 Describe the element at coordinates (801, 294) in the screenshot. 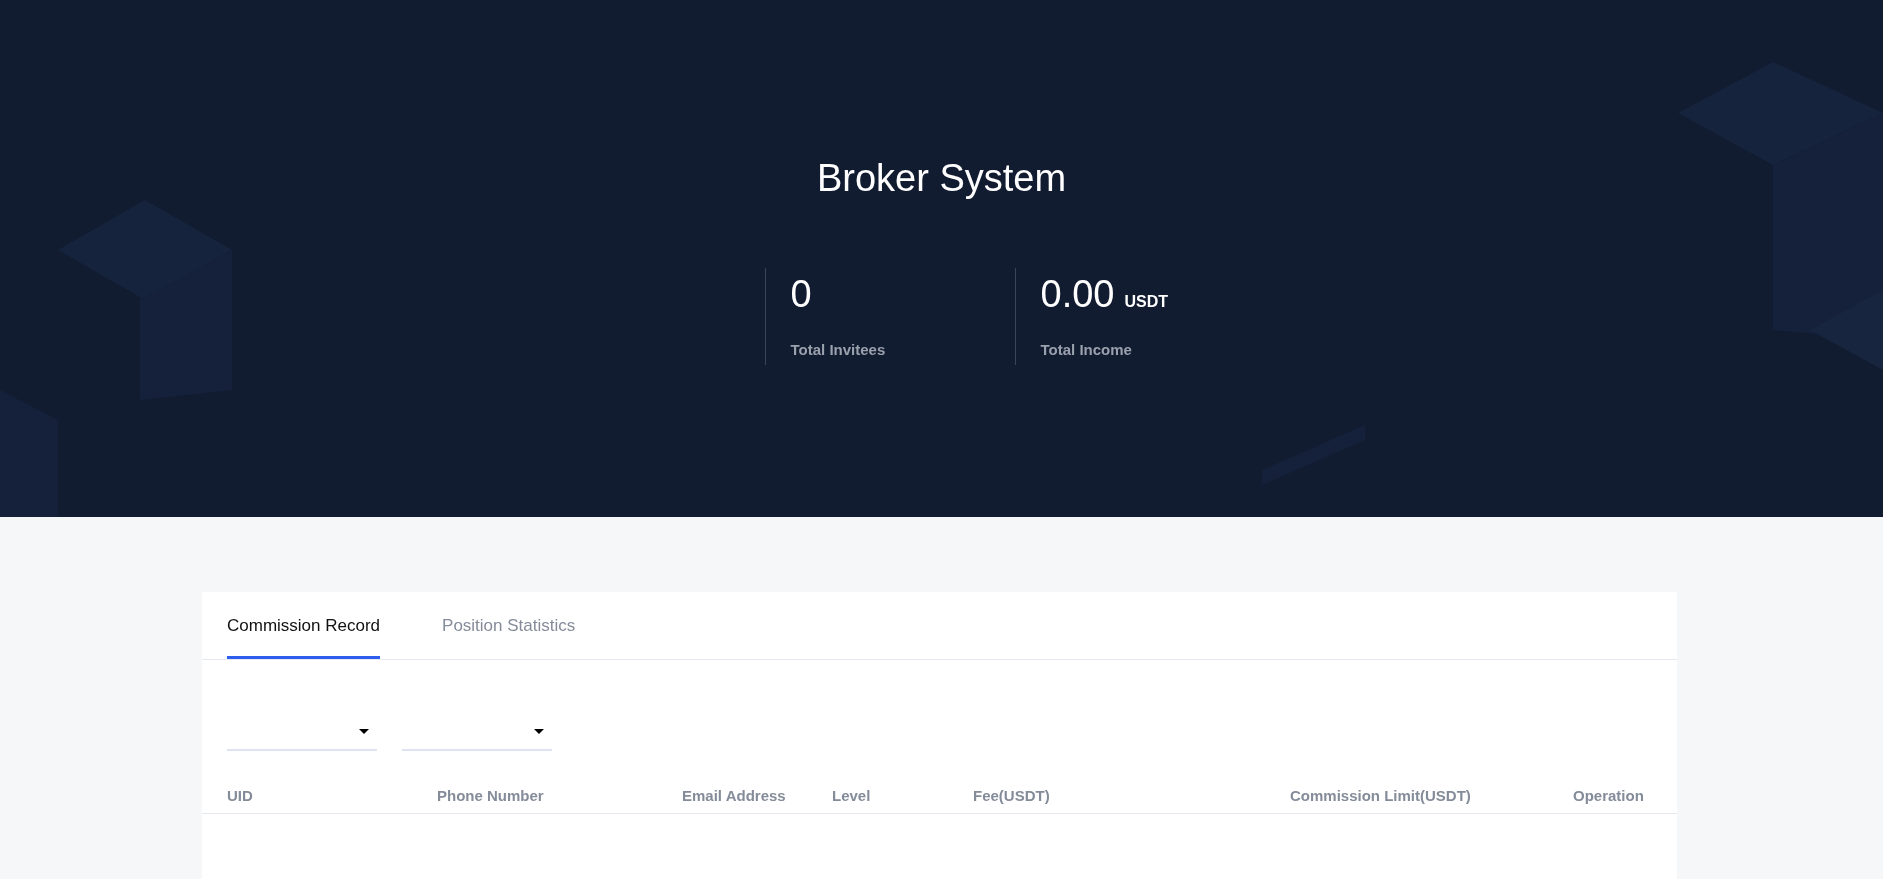

I see `stat-value: 0` at that location.